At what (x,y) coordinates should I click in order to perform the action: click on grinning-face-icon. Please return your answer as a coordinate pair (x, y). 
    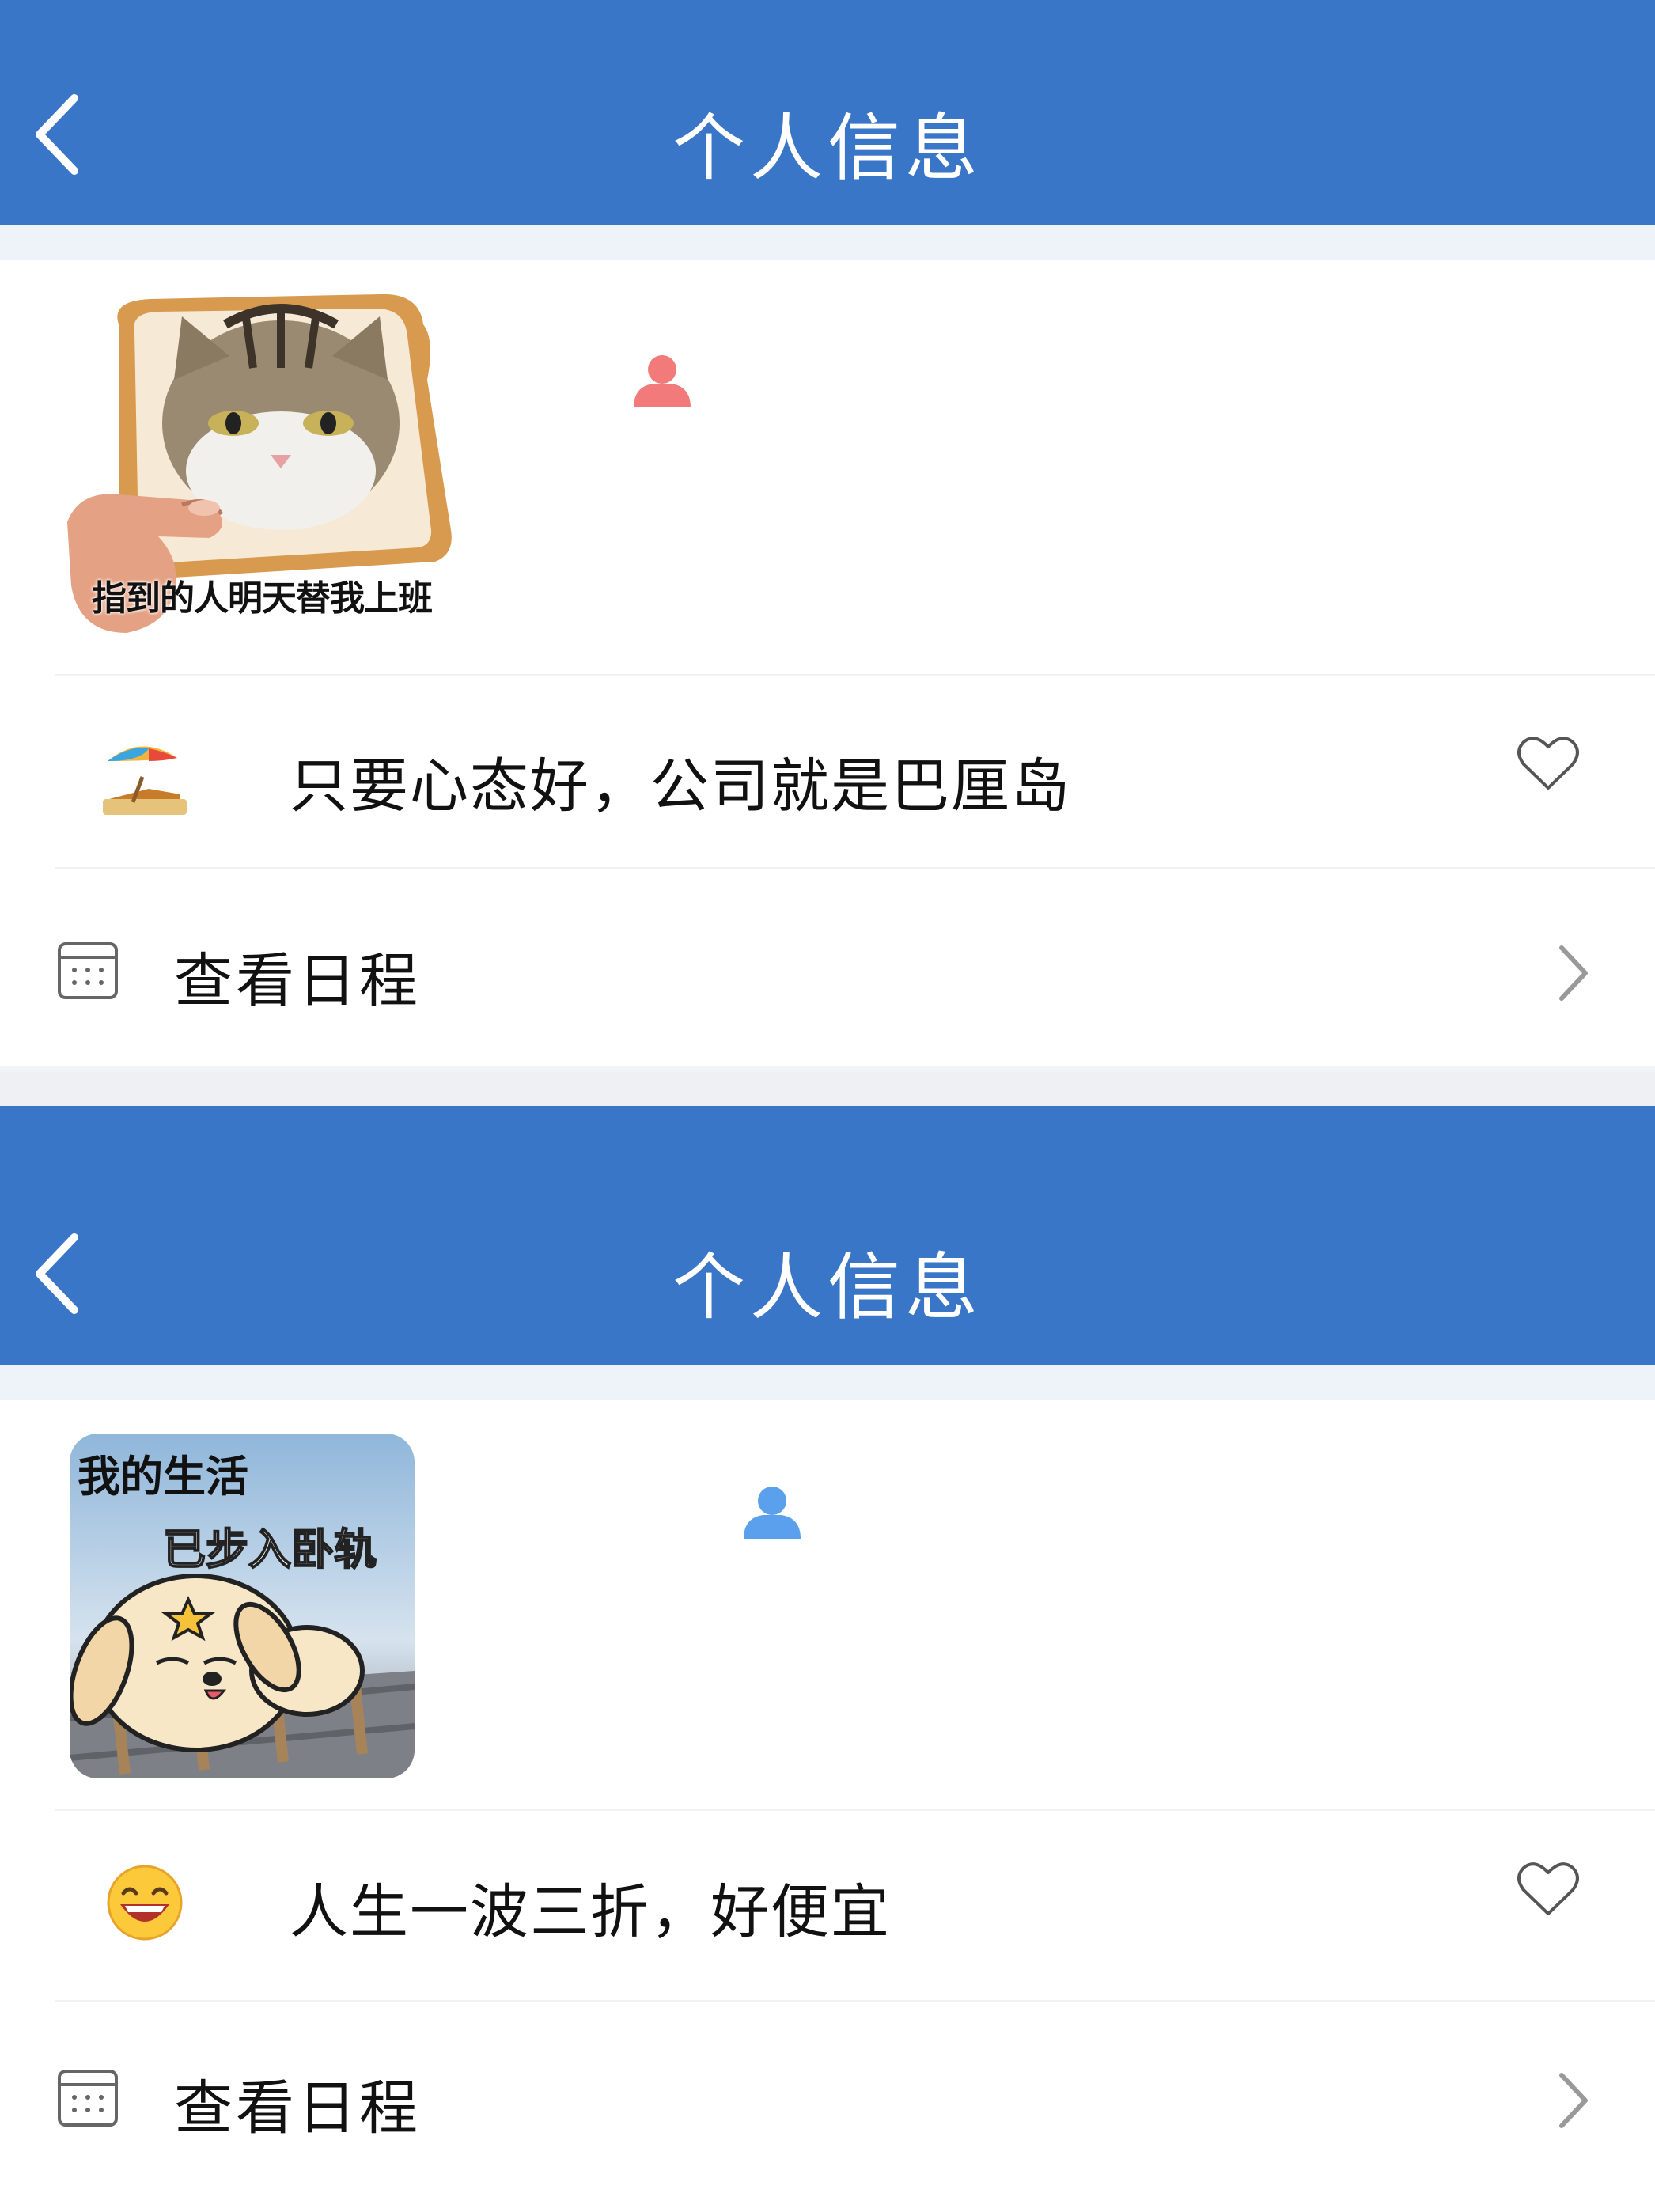
    Looking at the image, I should click on (145, 1903).